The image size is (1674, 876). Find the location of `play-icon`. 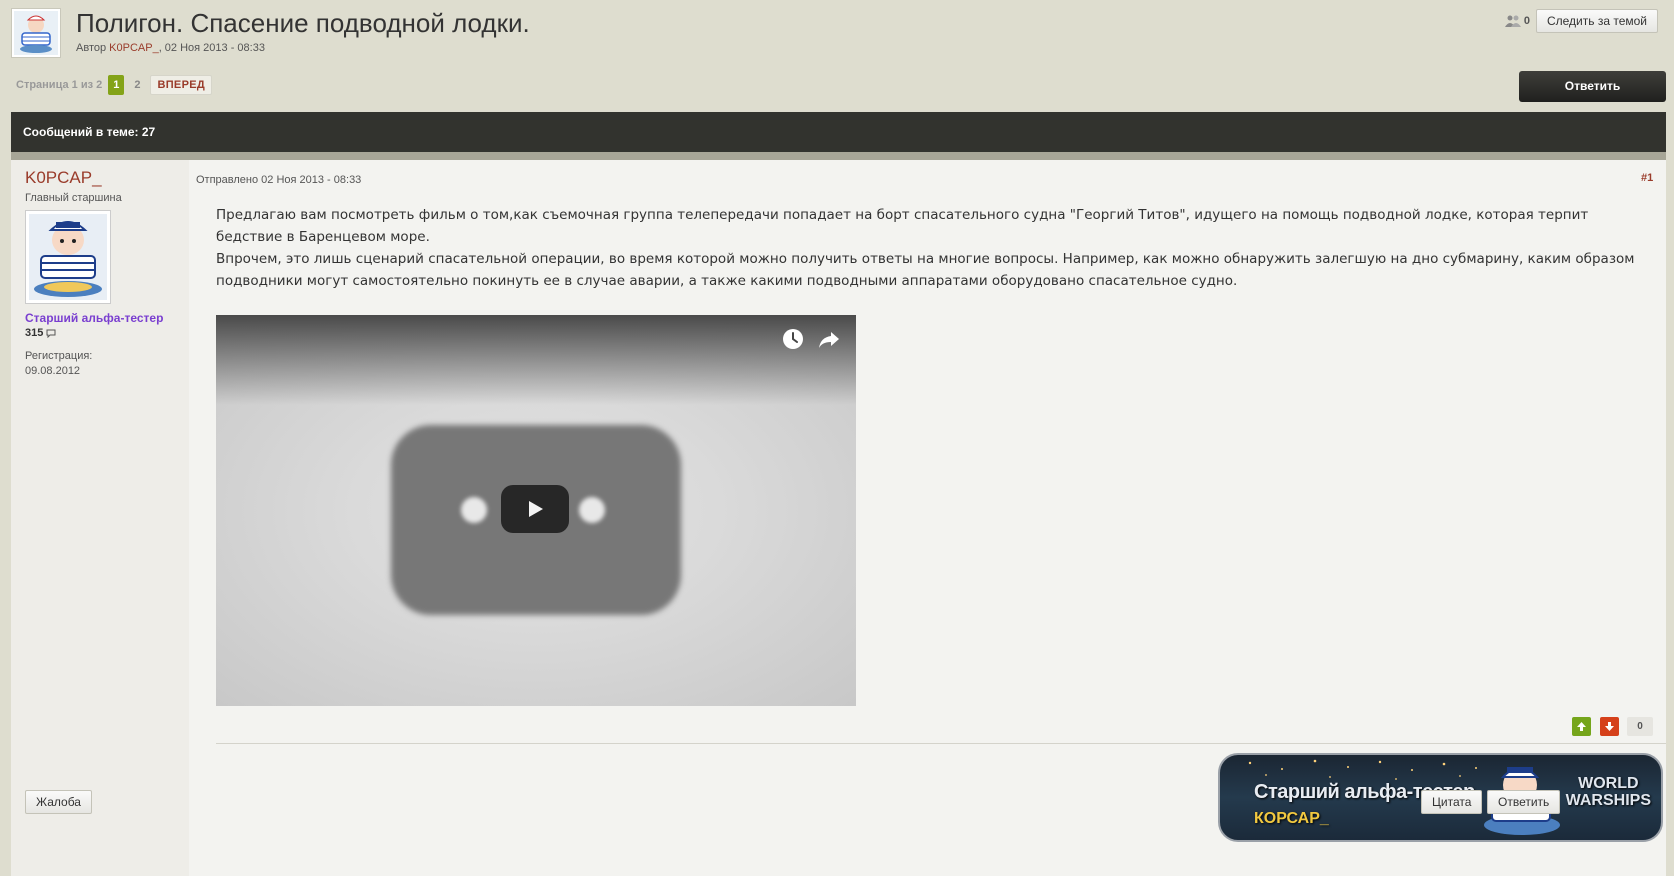

play-icon is located at coordinates (536, 509).